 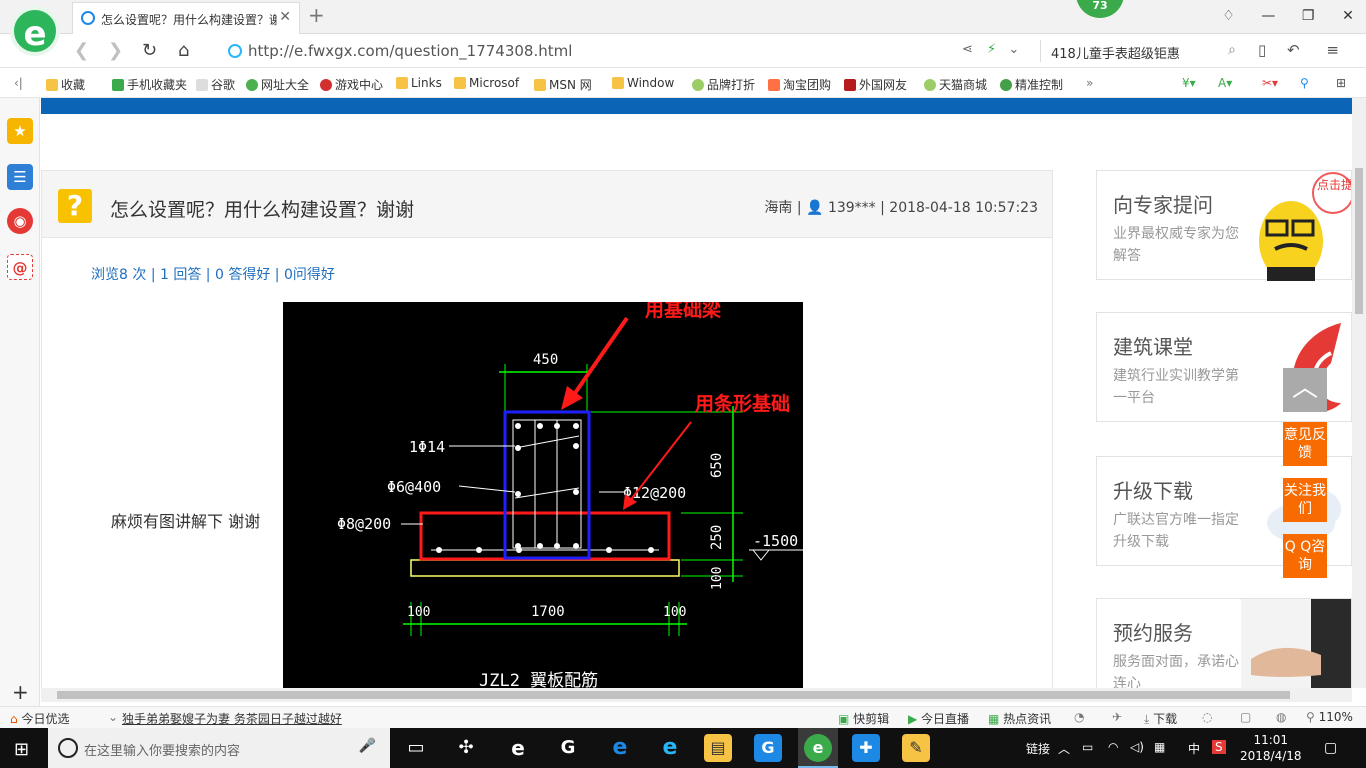 I want to click on list-icon: ☰, so click(x=20, y=177).